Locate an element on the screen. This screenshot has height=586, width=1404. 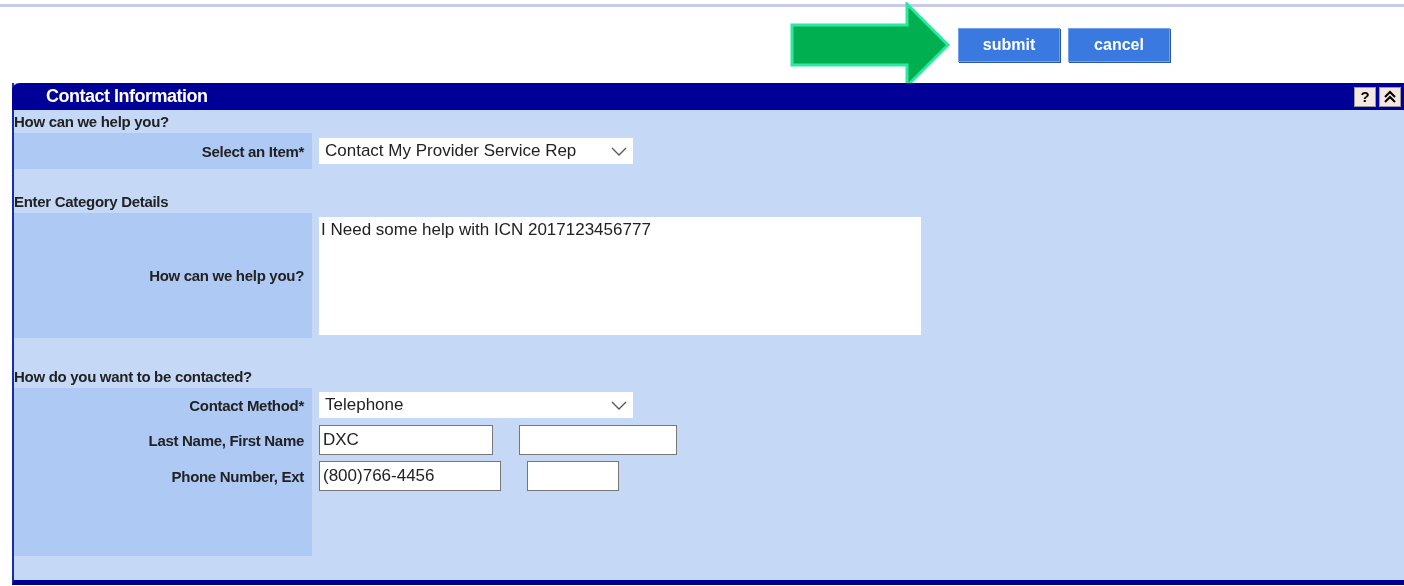
select-dropdown: Contact My Provider Service Rep is located at coordinates (476, 151).